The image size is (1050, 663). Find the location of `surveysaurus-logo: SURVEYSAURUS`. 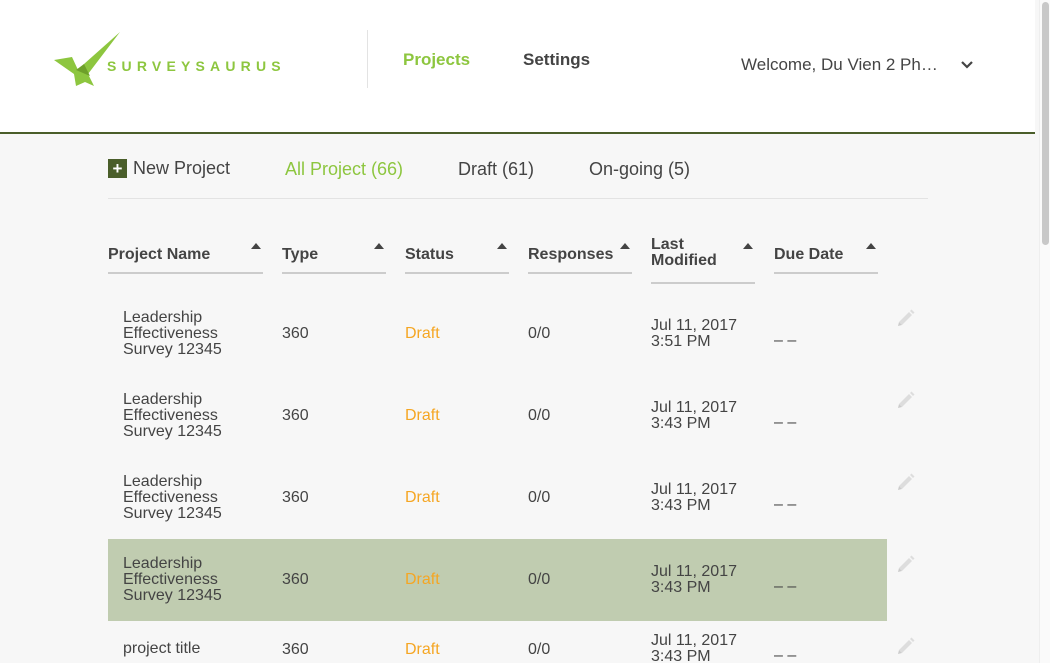

surveysaurus-logo: SURVEYSAURUS is located at coordinates (172, 60).